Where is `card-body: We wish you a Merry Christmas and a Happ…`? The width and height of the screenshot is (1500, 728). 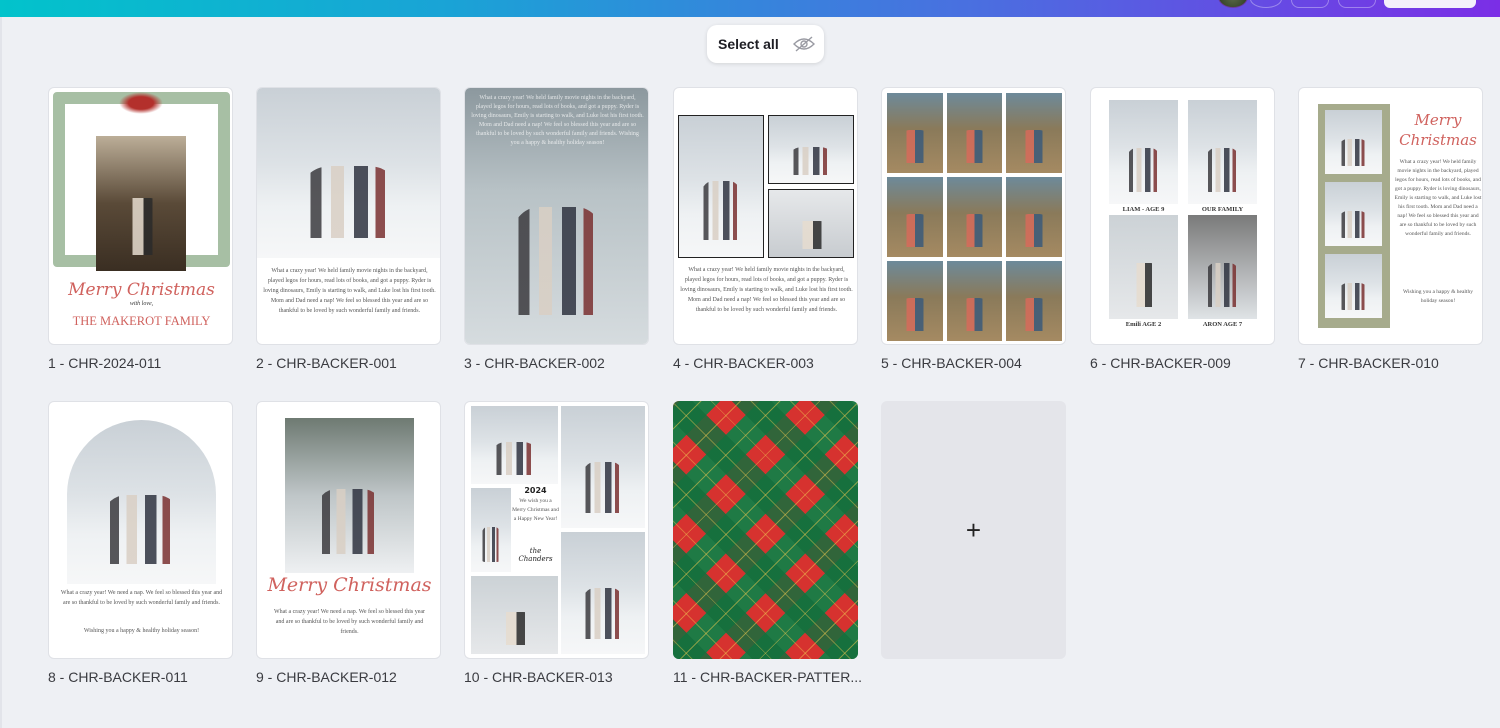 card-body: We wish you a Merry Christmas and a Happ… is located at coordinates (535, 510).